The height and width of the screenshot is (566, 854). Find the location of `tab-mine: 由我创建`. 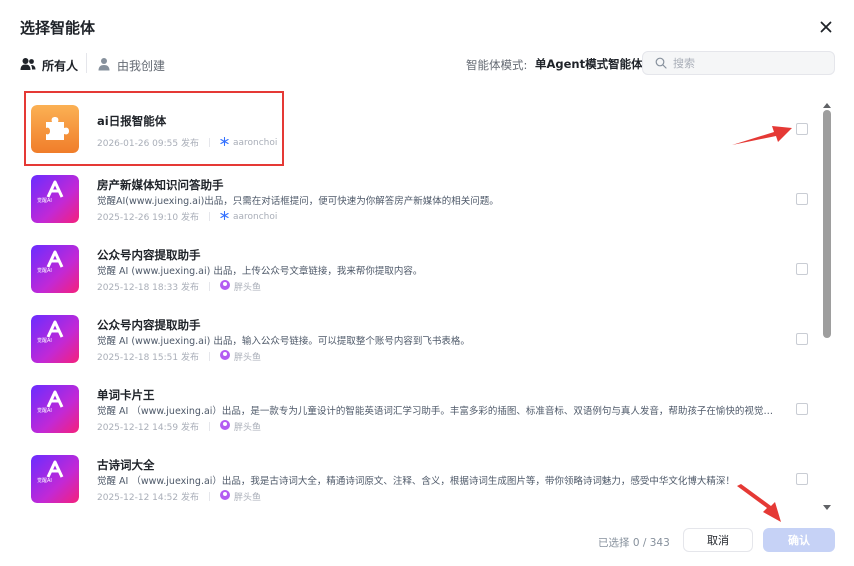

tab-mine: 由我创建 is located at coordinates (131, 65).